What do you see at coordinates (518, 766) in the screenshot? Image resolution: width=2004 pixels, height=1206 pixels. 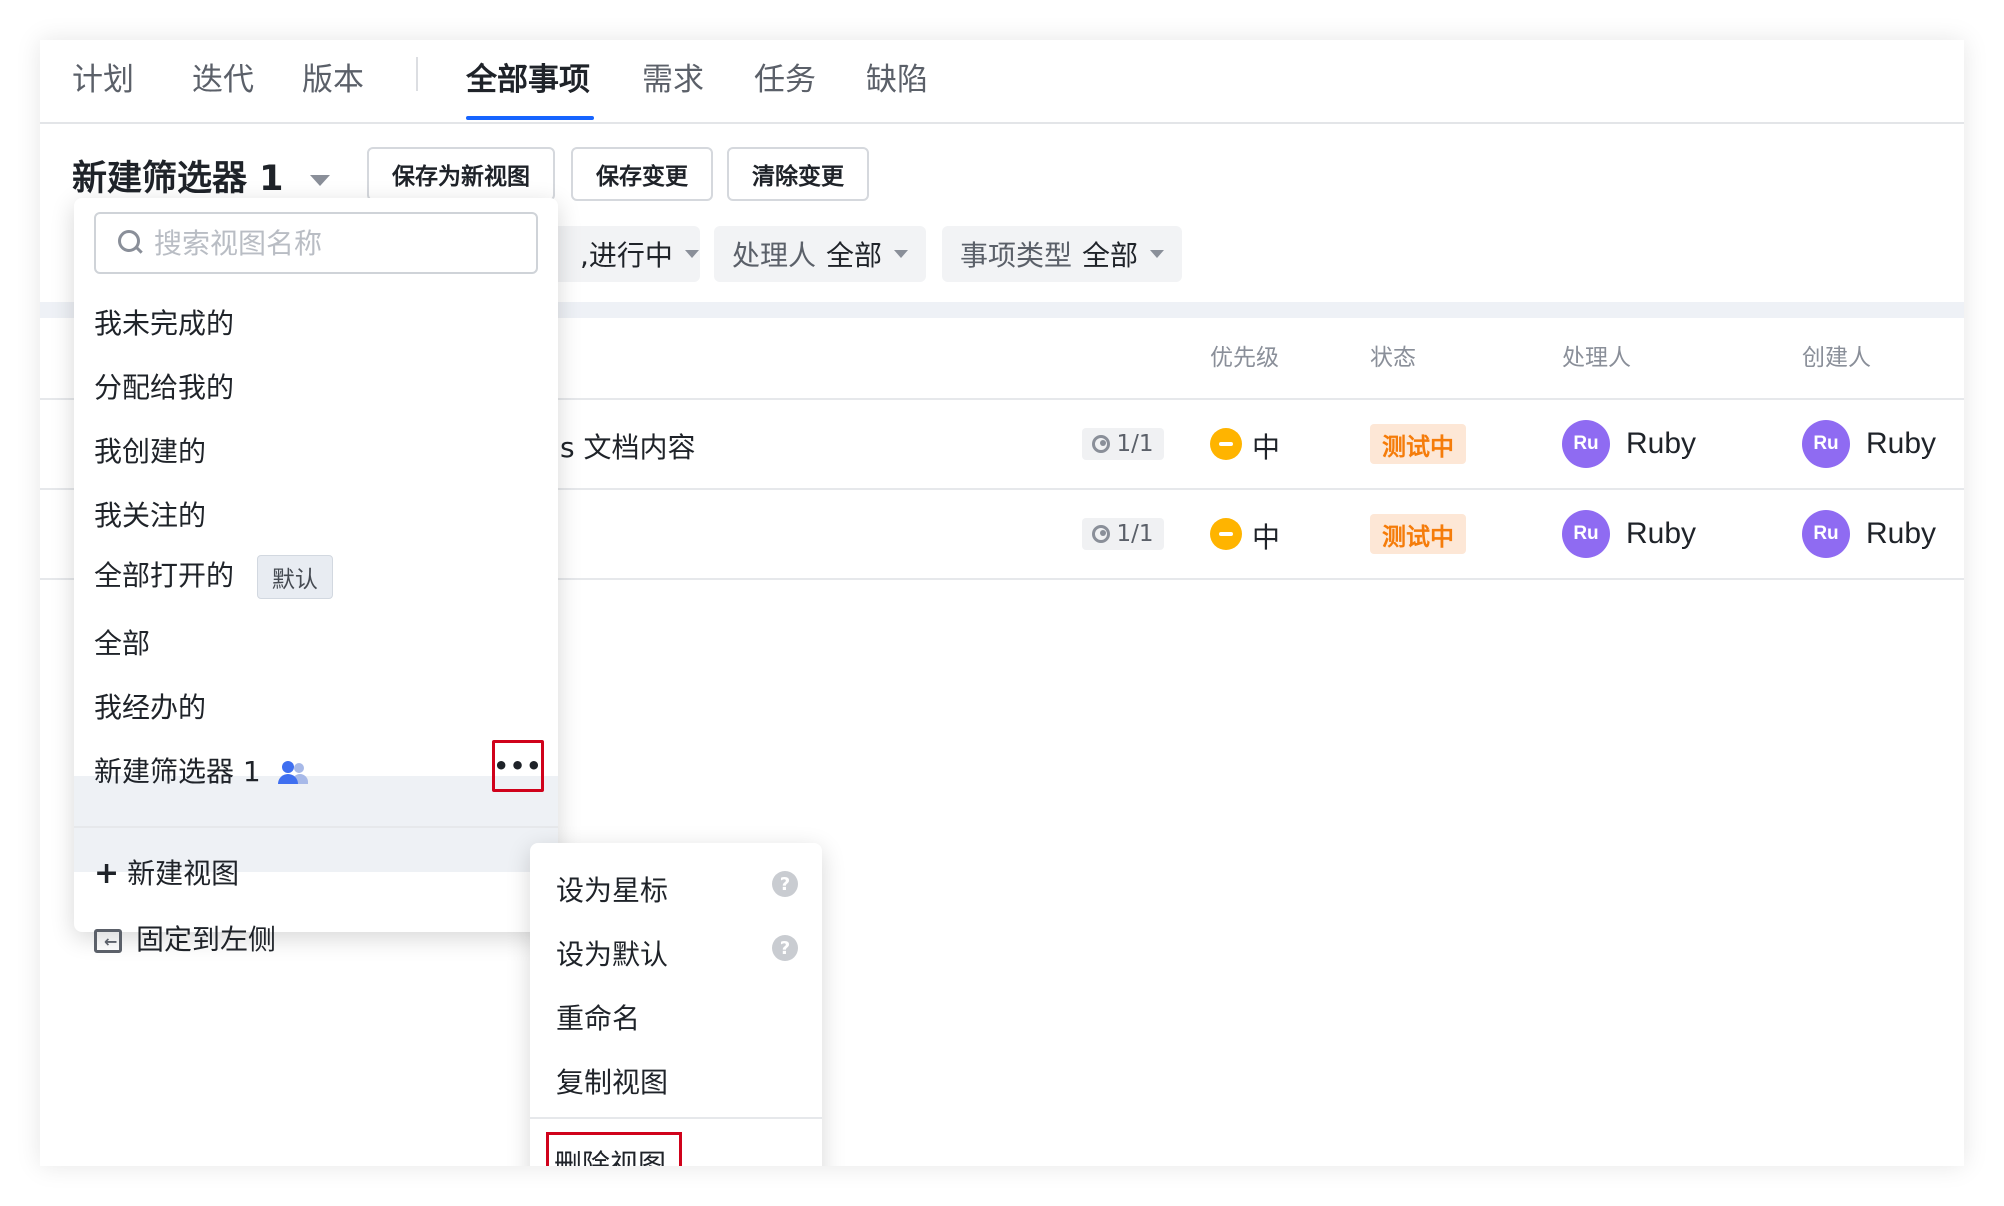 I see `more-options-button: •••` at bounding box center [518, 766].